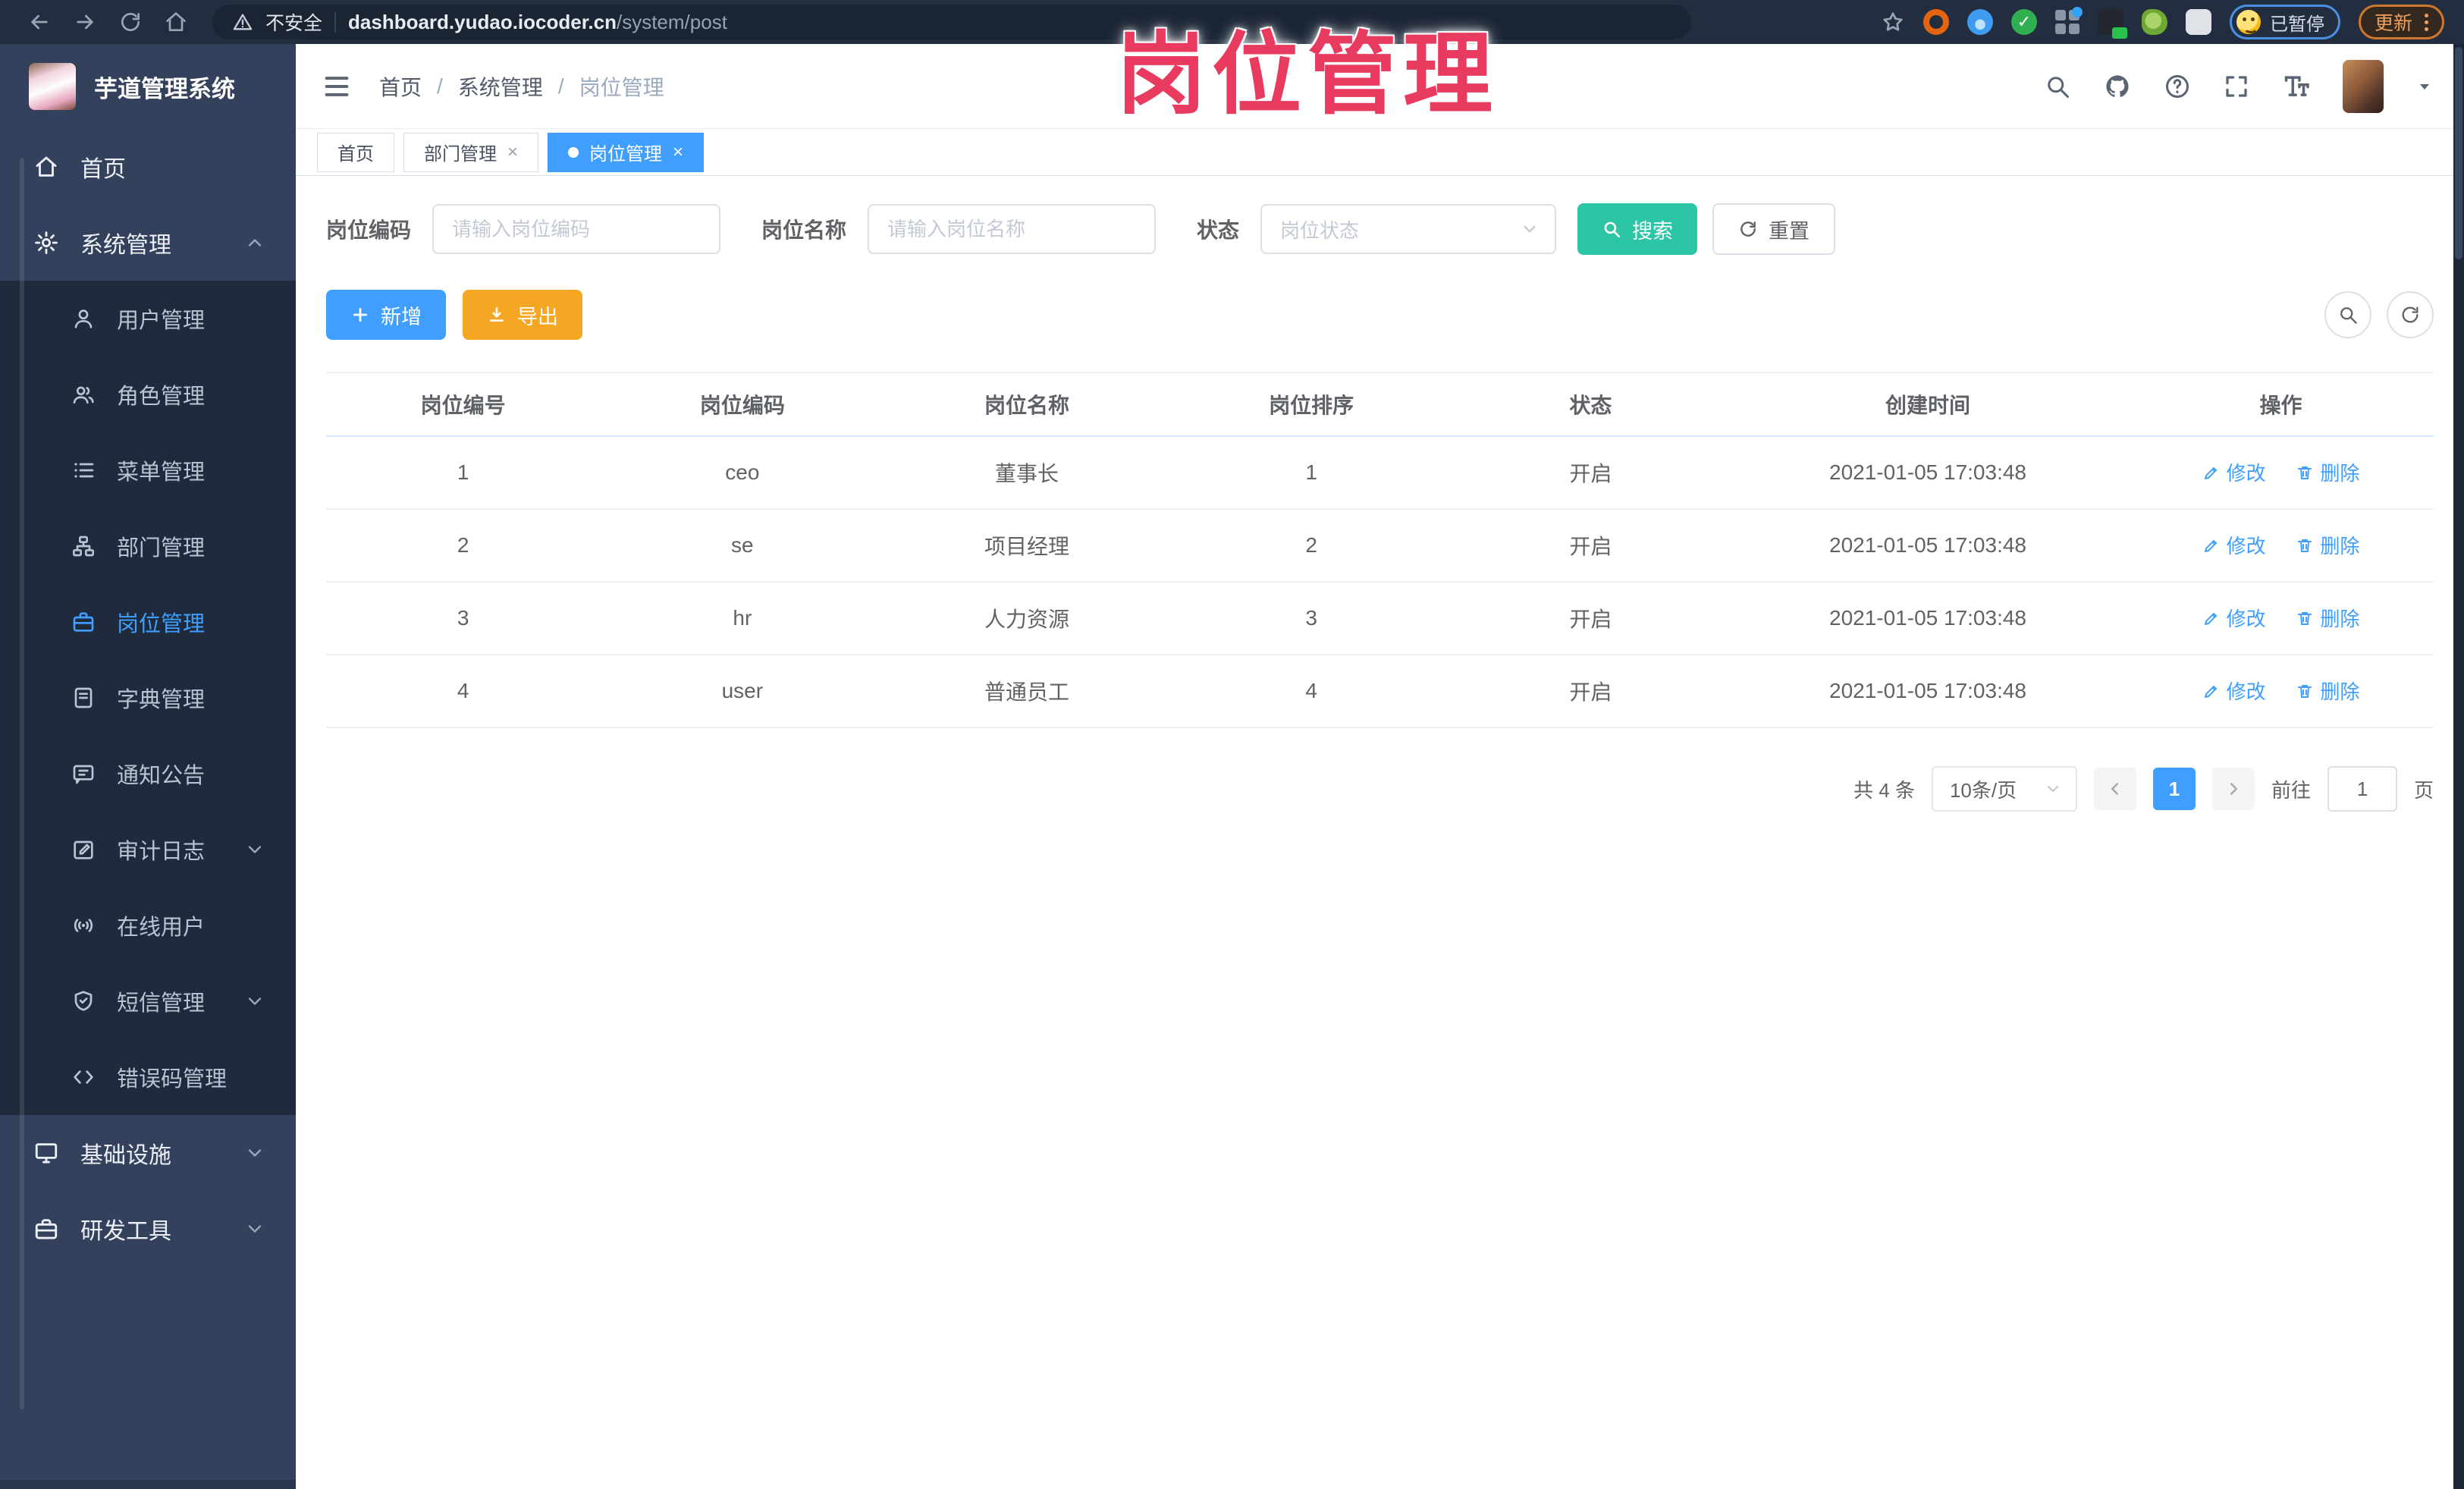  Describe the element at coordinates (2057, 86) in the screenshot. I see `search-icon` at that location.